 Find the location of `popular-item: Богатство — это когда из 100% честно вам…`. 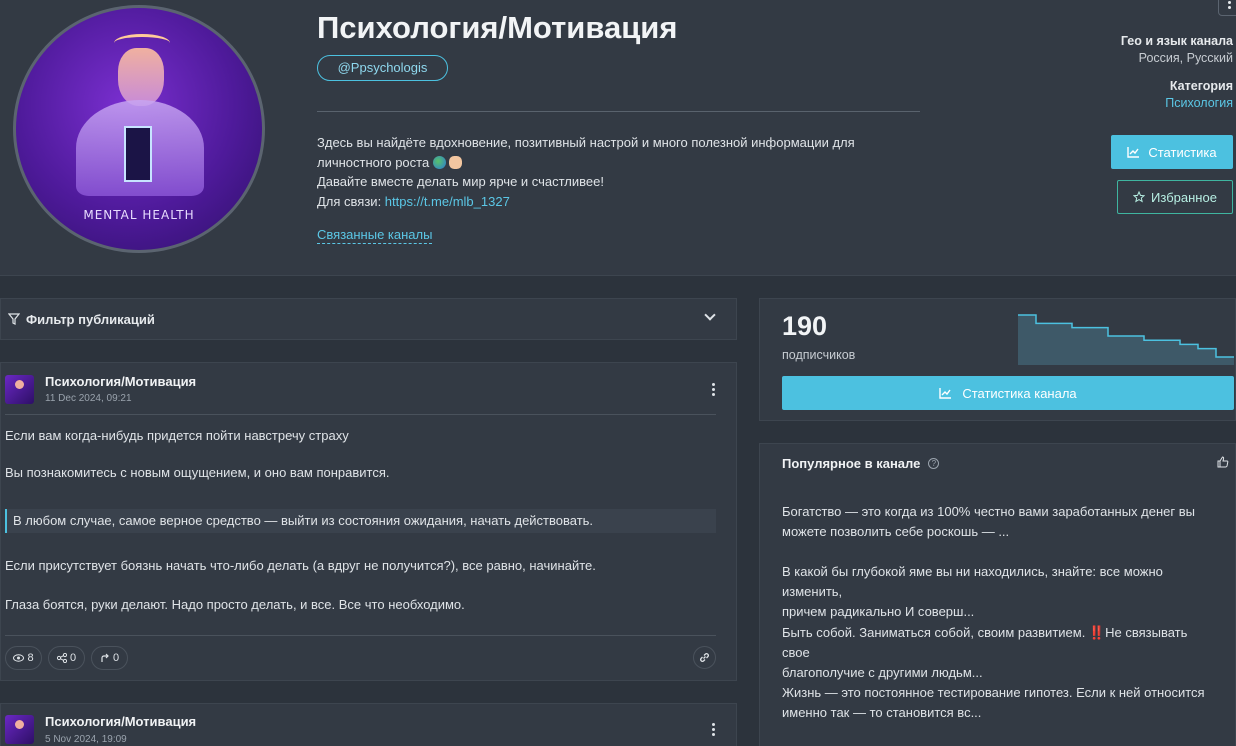

popular-item: Богатство — это когда из 100% честно вам… is located at coordinates (997, 522).